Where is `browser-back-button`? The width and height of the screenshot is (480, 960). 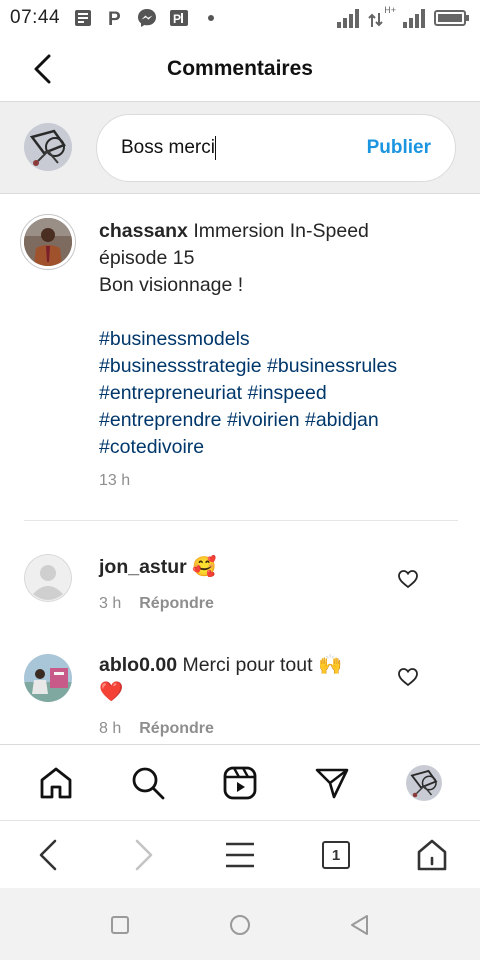
browser-back-button is located at coordinates (48, 855).